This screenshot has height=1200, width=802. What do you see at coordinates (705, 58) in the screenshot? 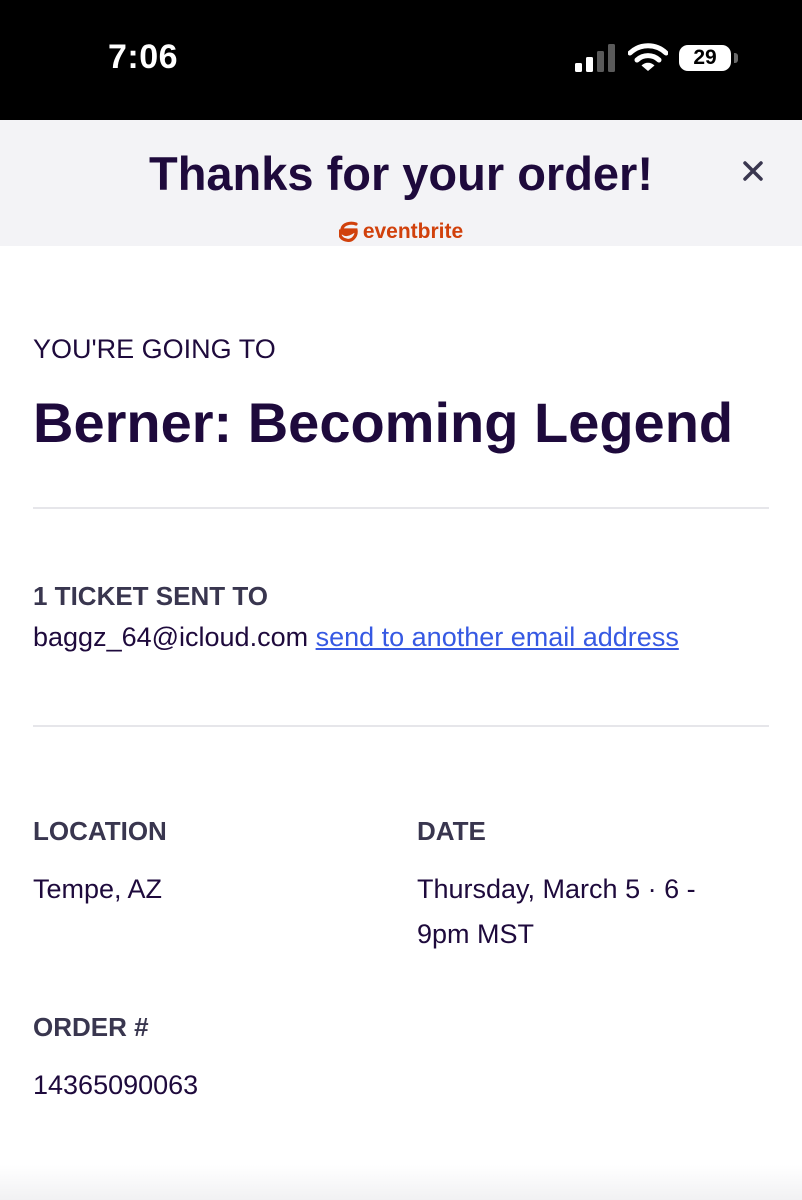
I see `battery-indicator: 29` at bounding box center [705, 58].